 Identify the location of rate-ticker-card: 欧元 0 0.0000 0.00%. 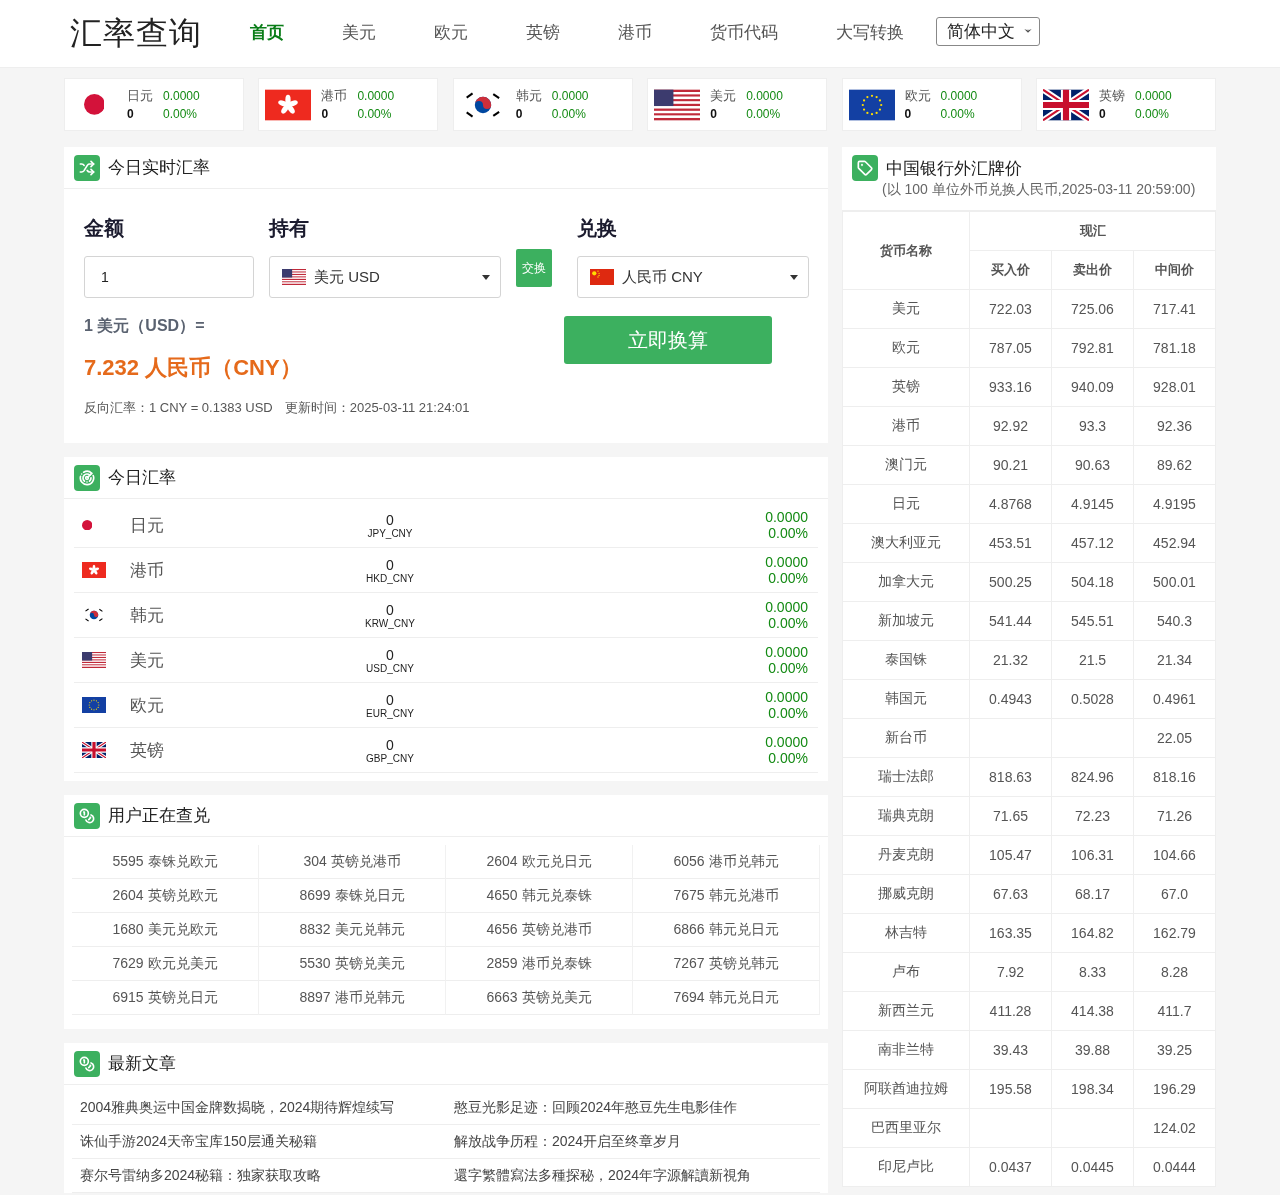
(931, 104).